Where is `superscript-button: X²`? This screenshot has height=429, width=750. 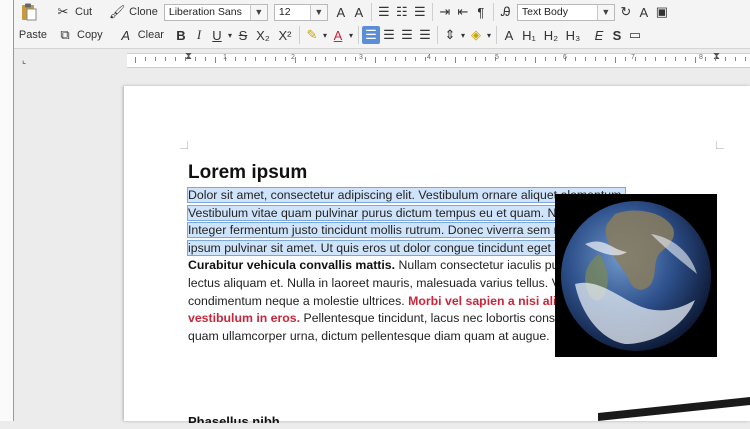
superscript-button: X² is located at coordinates (285, 35).